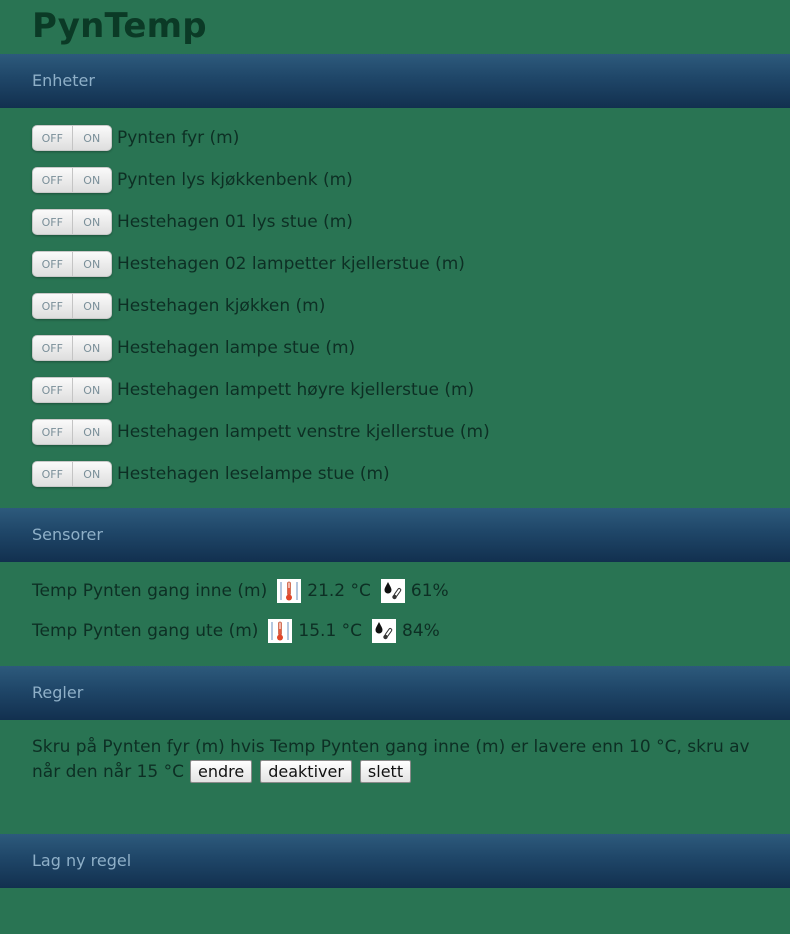 Image resolution: width=790 pixels, height=934 pixels. I want to click on device-row: OFF ON Pynten lys kjøkkenbenk (m), so click(261, 187).